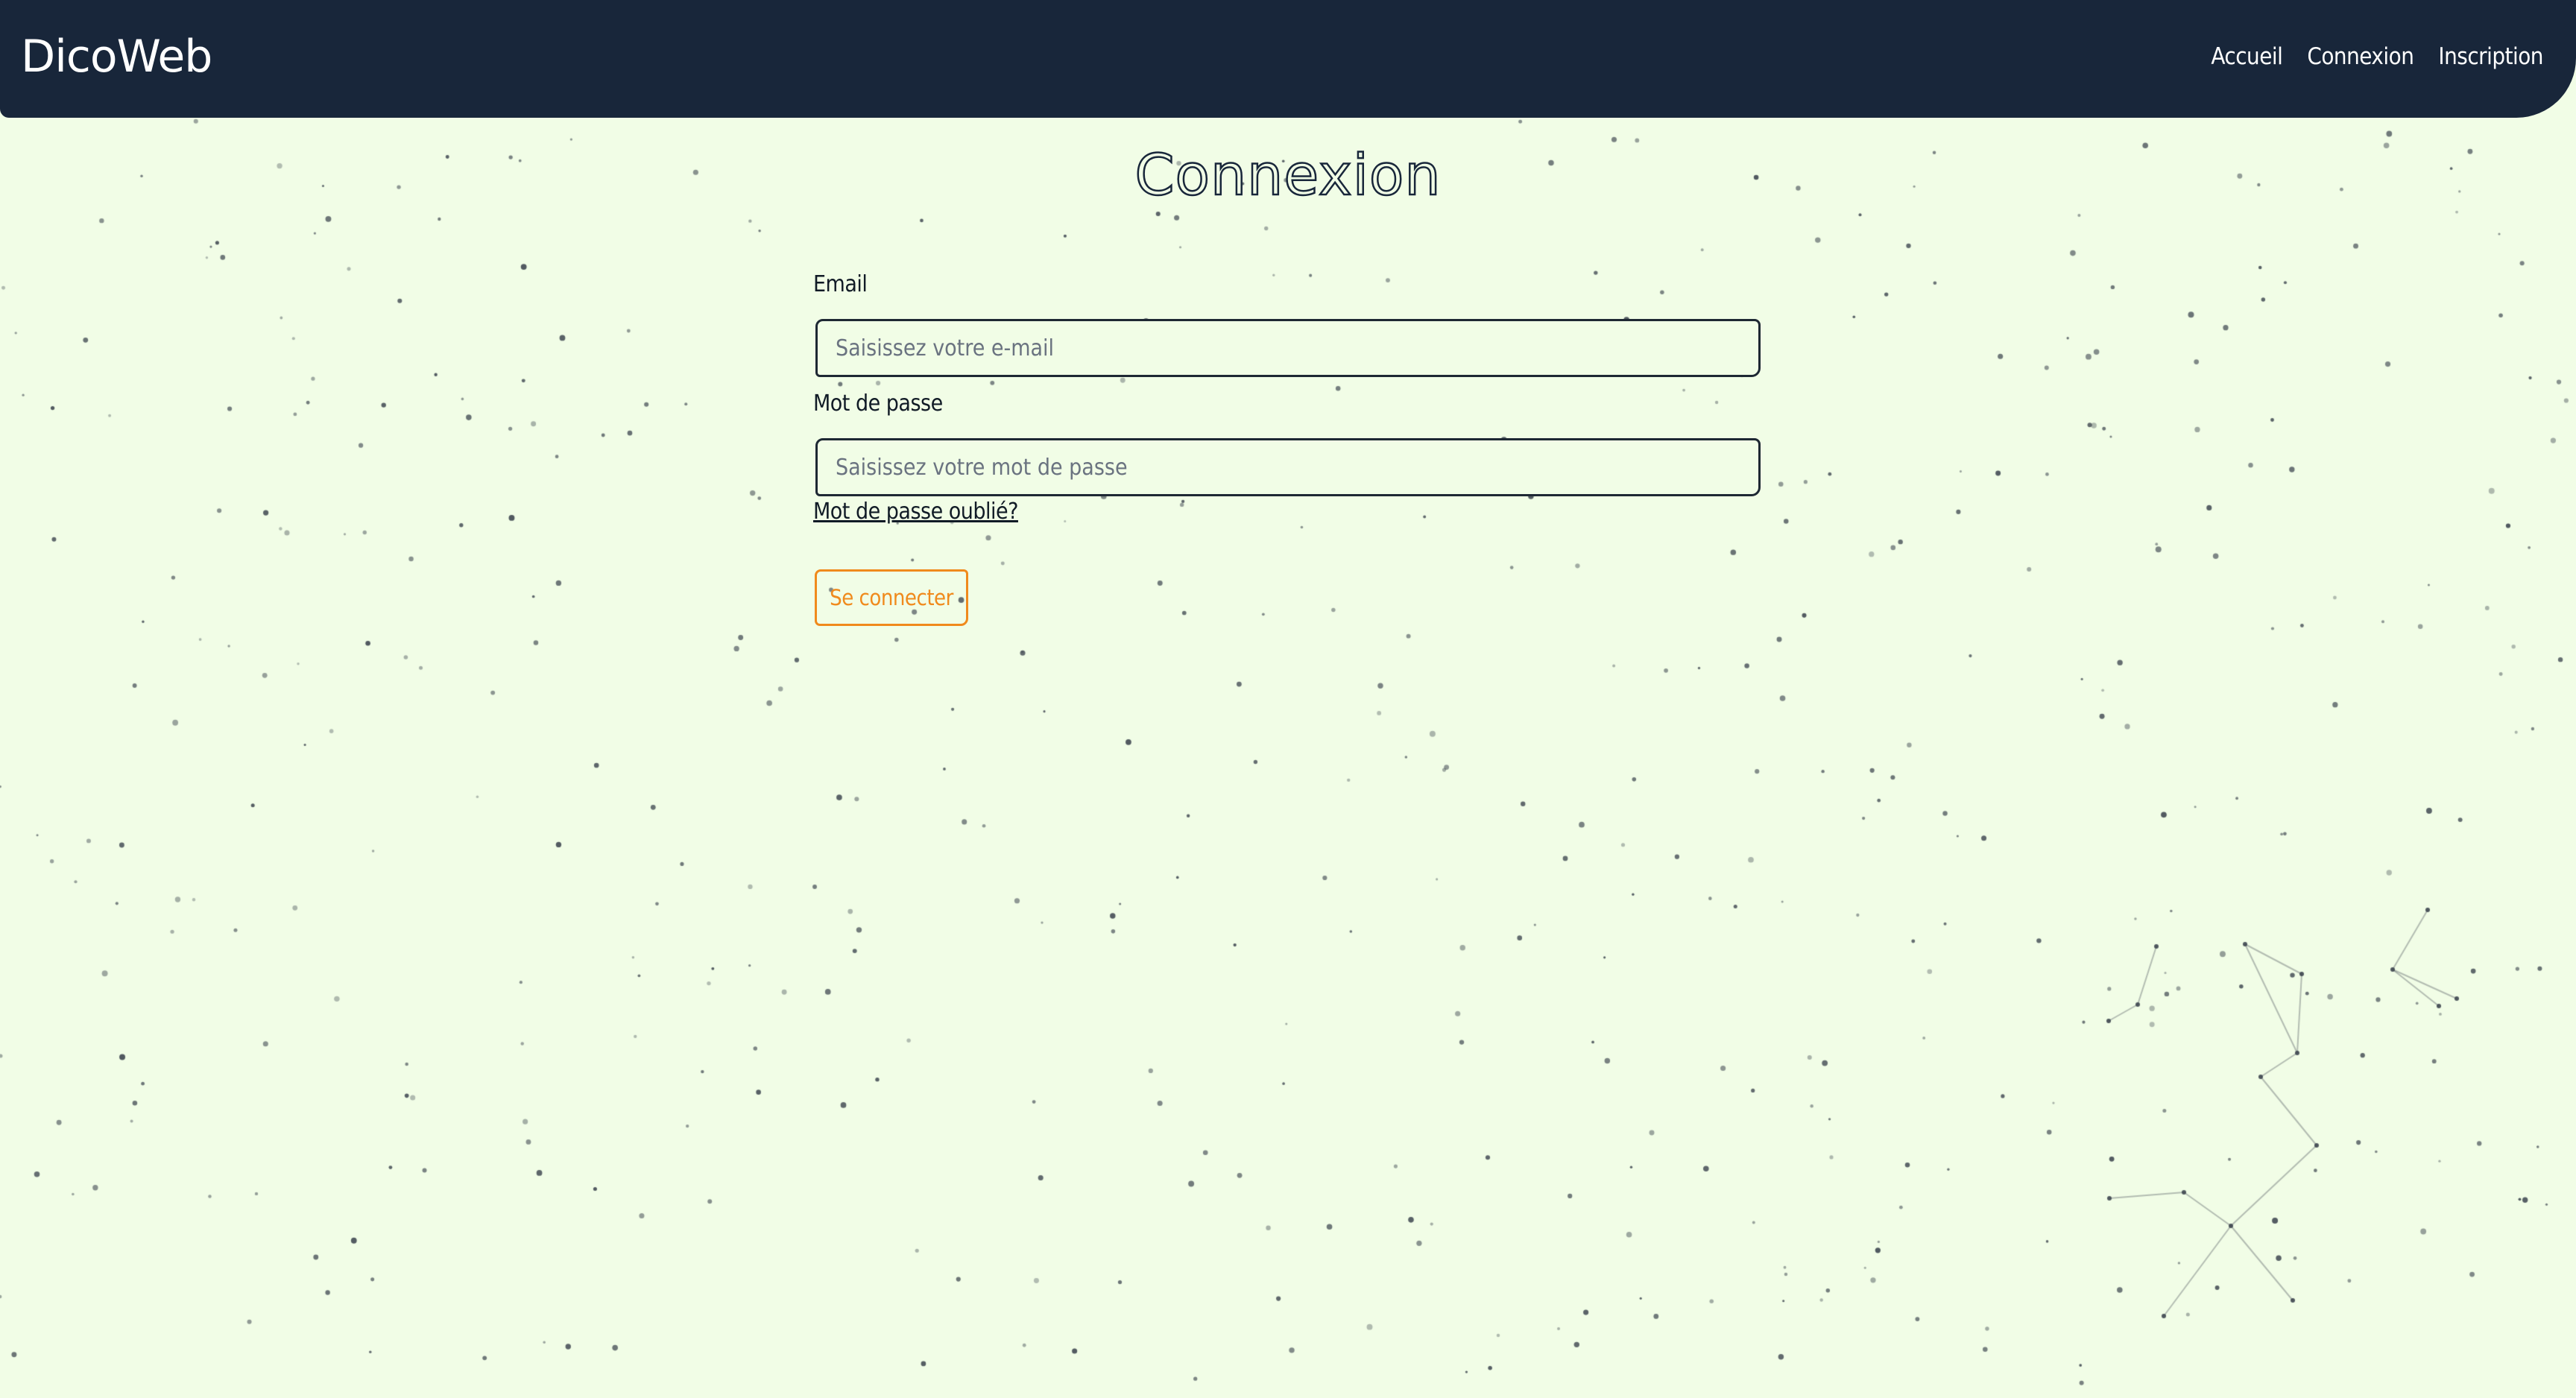  What do you see at coordinates (2247, 56) in the screenshot?
I see `nav-link-accueil: Accueil` at bounding box center [2247, 56].